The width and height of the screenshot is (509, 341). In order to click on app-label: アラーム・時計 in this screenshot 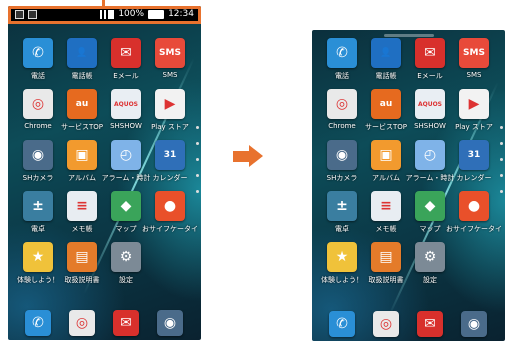, I will do `click(430, 178)`.